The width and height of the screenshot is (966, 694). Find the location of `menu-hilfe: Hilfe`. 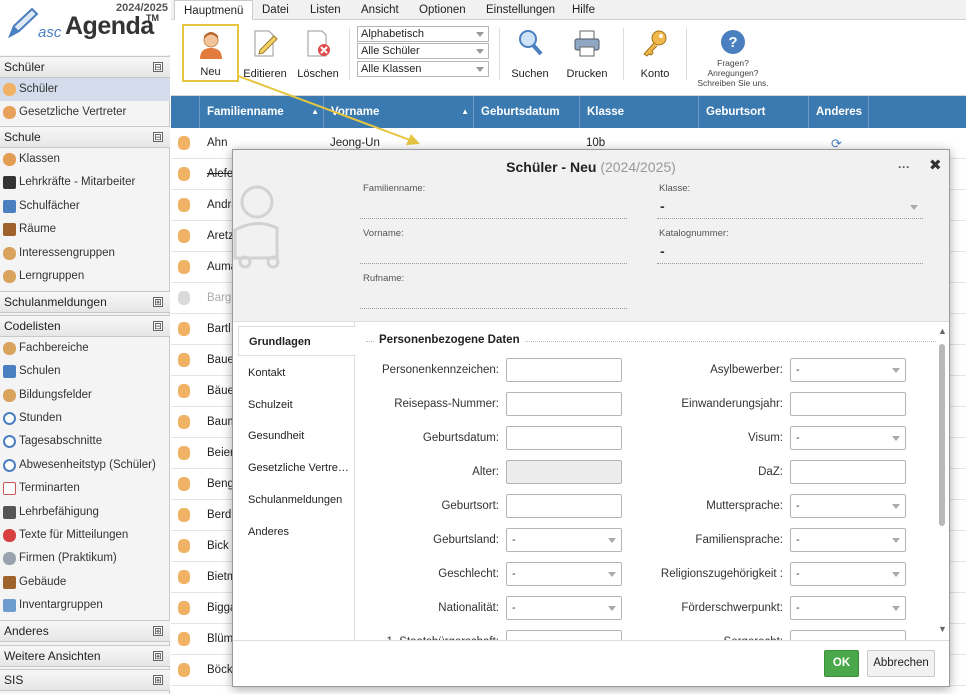

menu-hilfe: Hilfe is located at coordinates (583, 10).